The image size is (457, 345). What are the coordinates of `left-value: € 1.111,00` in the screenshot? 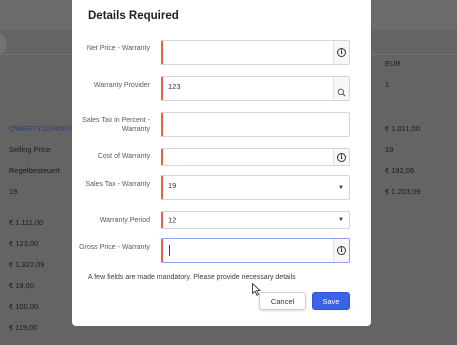 It's located at (26, 222).